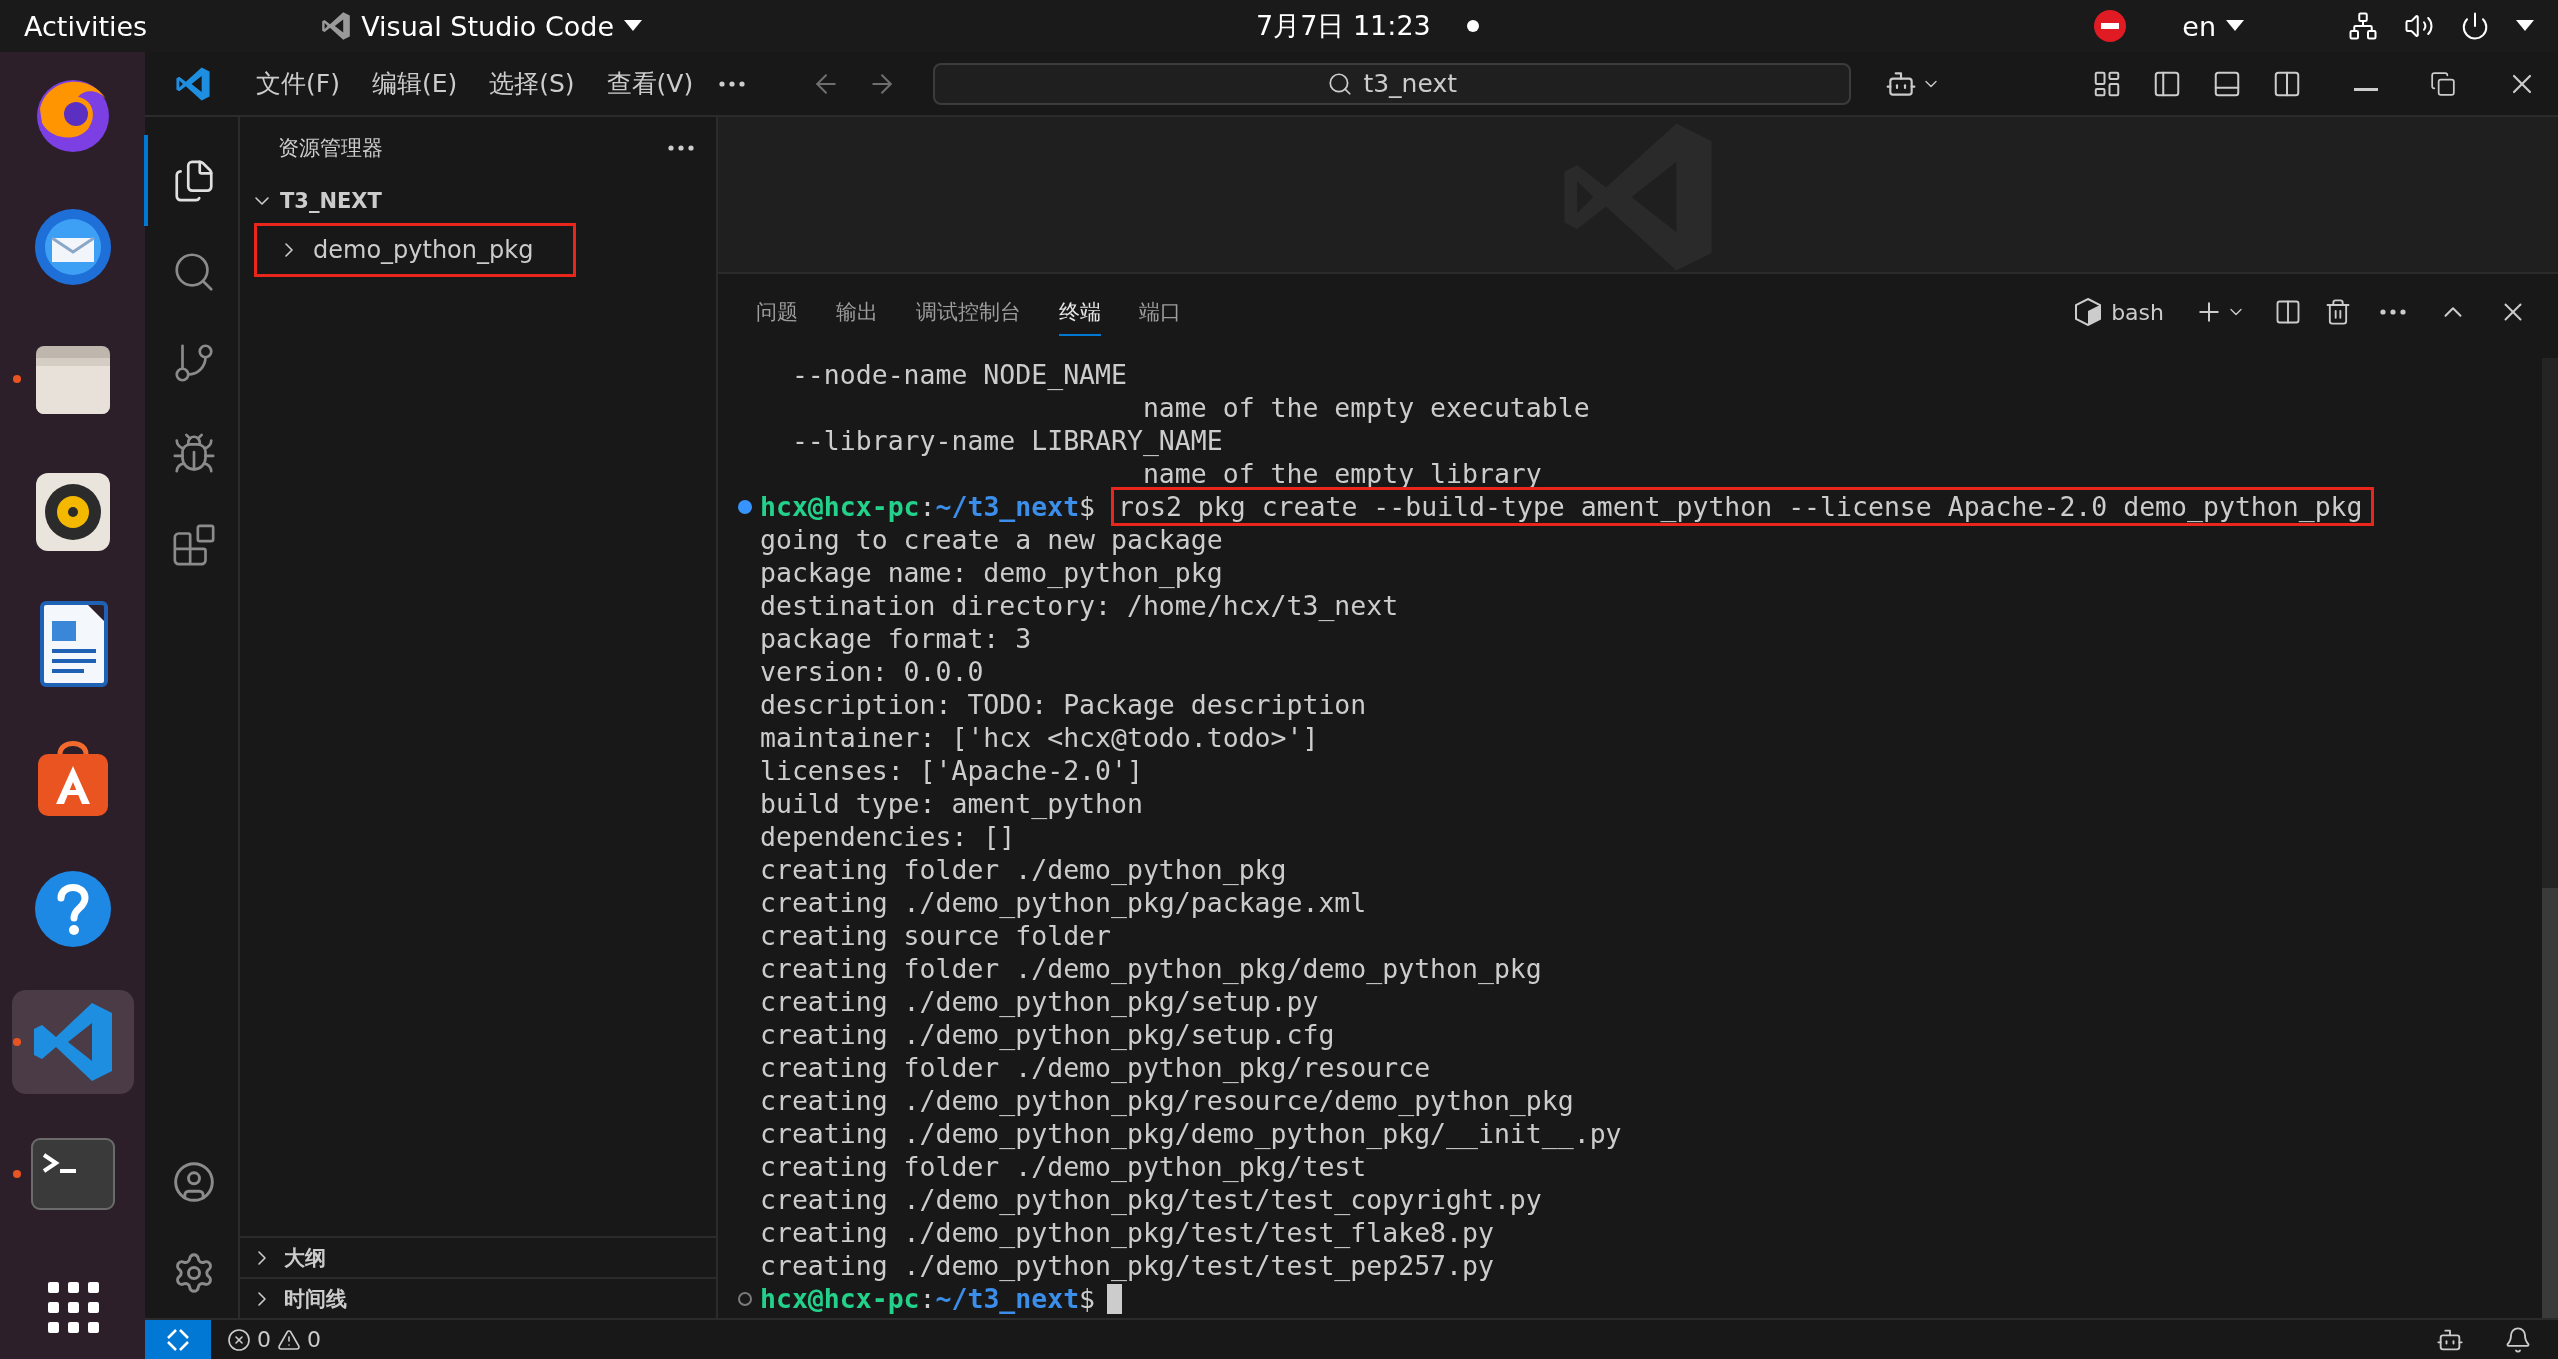  What do you see at coordinates (330, 148) in the screenshot?
I see `explorer-title: 资源管理器` at bounding box center [330, 148].